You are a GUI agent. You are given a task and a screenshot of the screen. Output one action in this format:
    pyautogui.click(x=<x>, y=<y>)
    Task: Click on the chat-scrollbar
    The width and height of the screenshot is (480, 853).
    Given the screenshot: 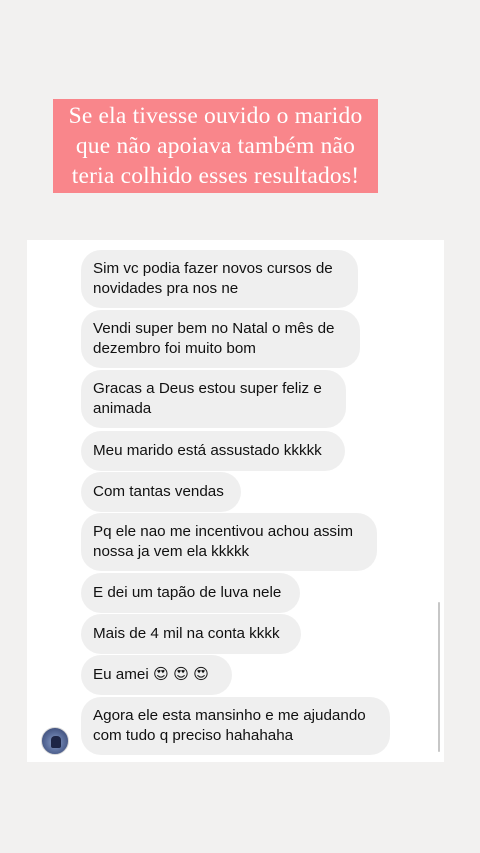 What is the action you would take?
    pyautogui.click(x=439, y=677)
    